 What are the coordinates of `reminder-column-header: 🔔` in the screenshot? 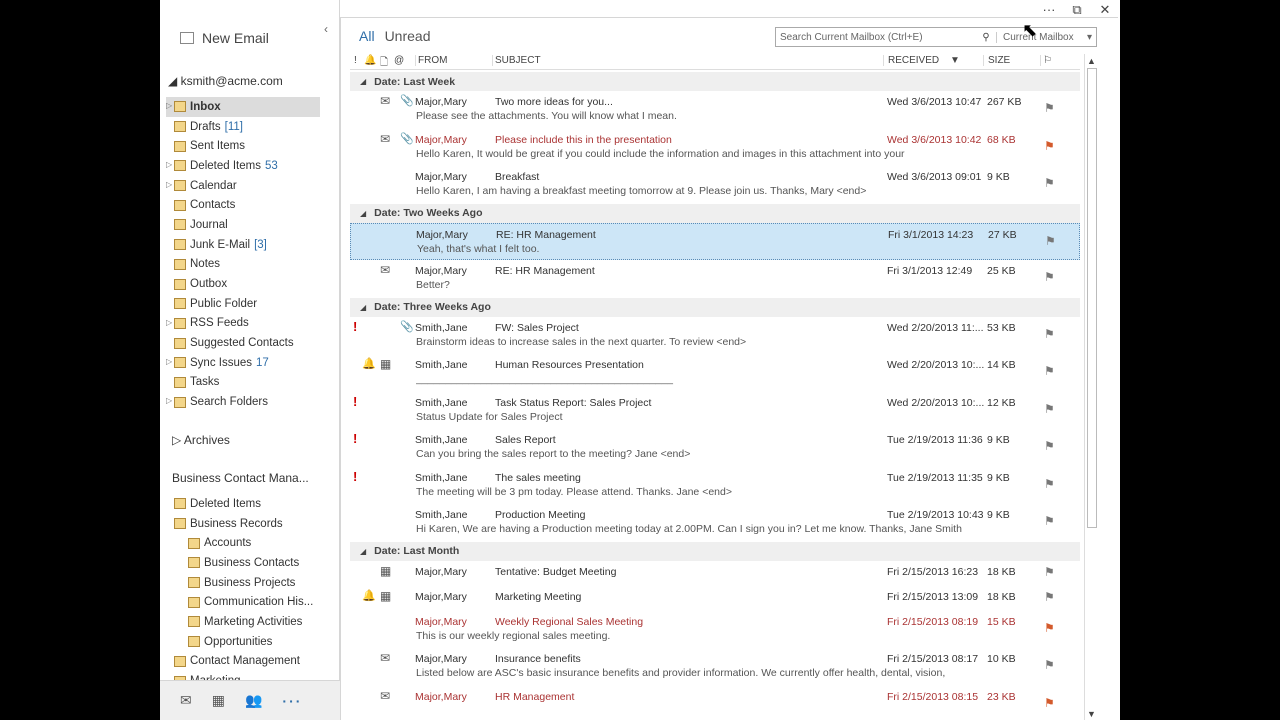 It's located at (370, 60).